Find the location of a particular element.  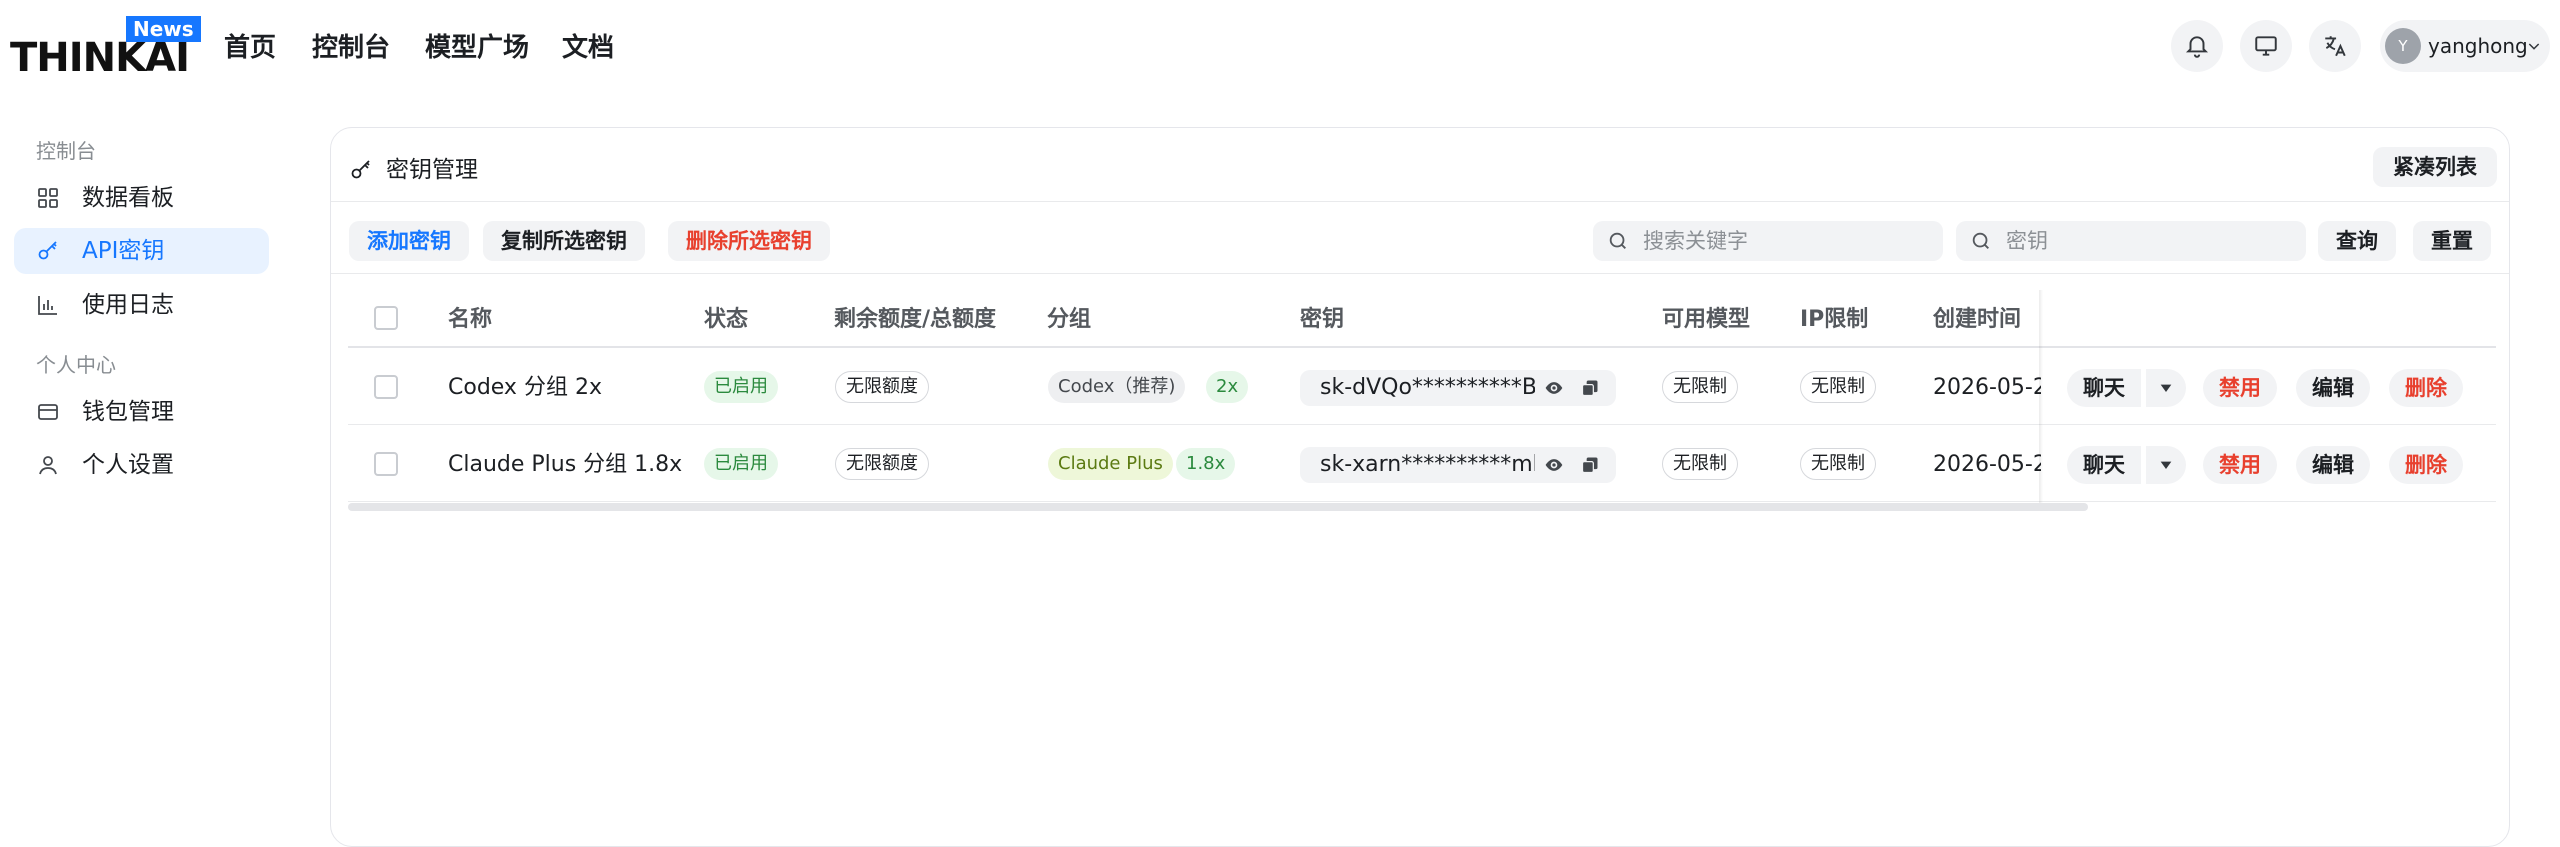

avatar: Y is located at coordinates (2403, 46).